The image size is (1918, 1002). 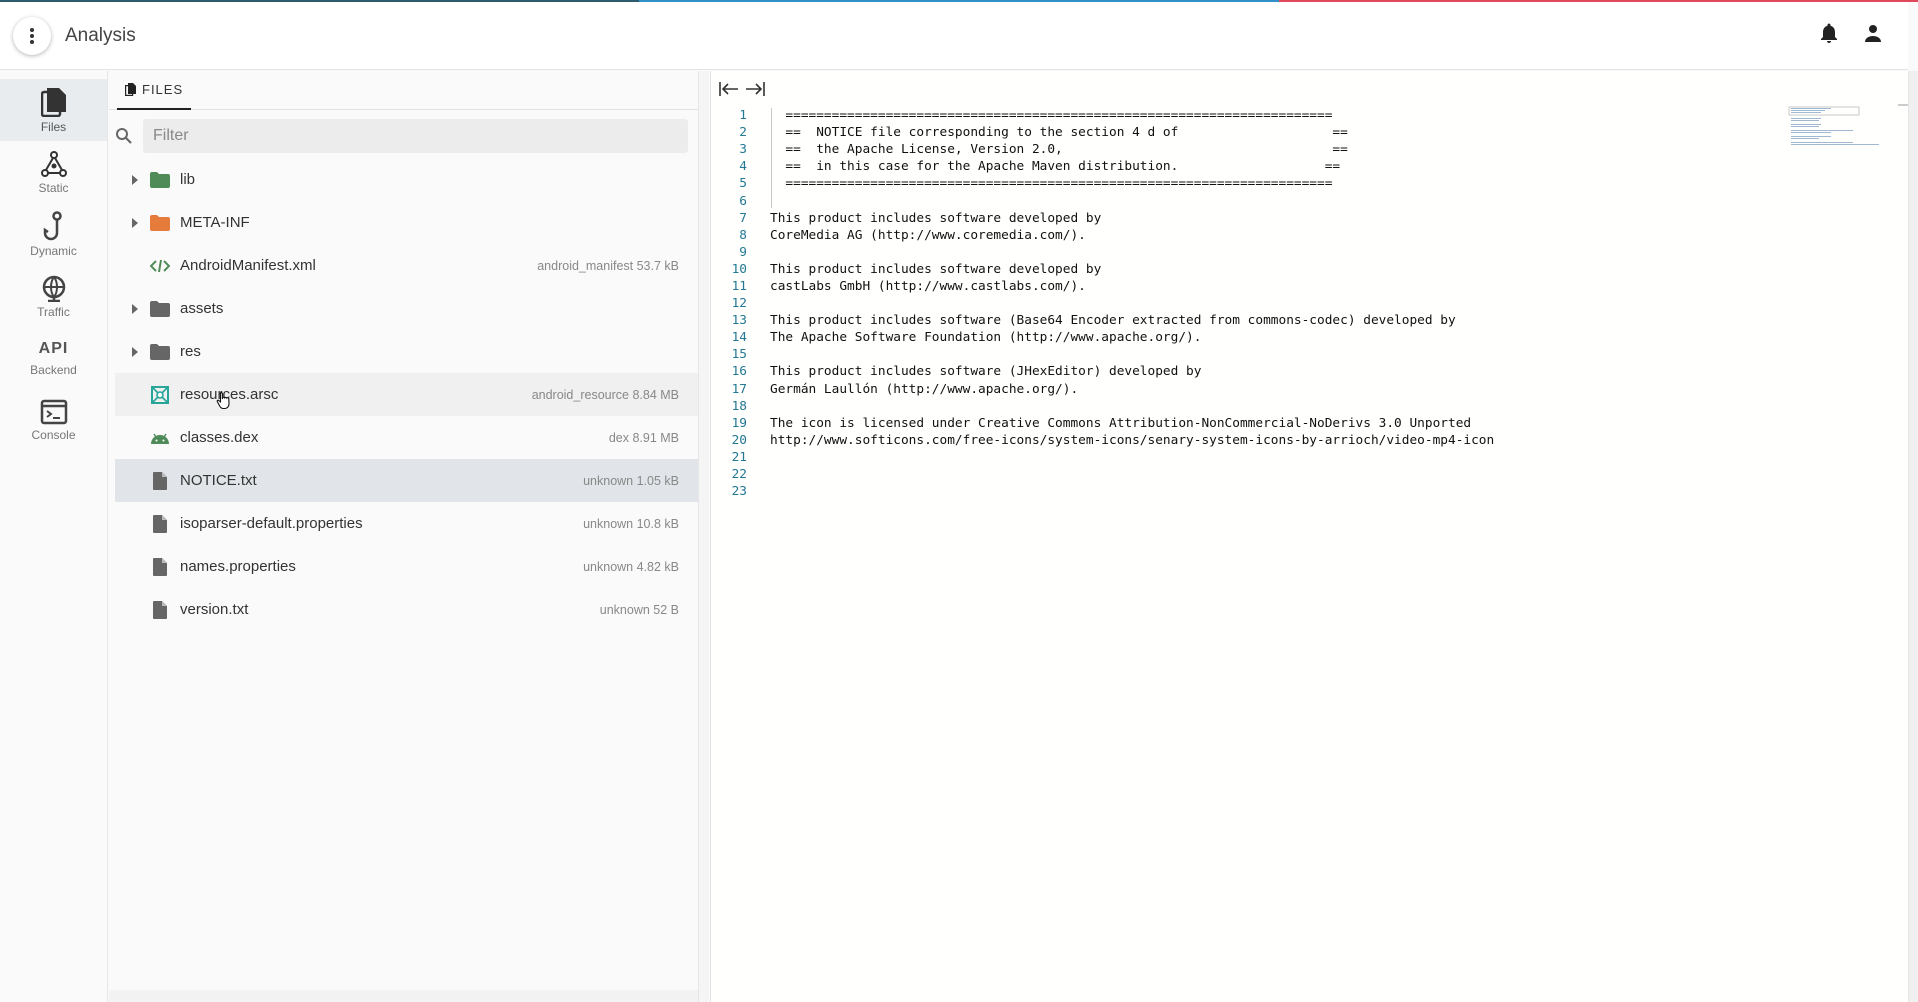 I want to click on tree-row-names-properties: names.properties unknown 4.82 kB, so click(x=407, y=566).